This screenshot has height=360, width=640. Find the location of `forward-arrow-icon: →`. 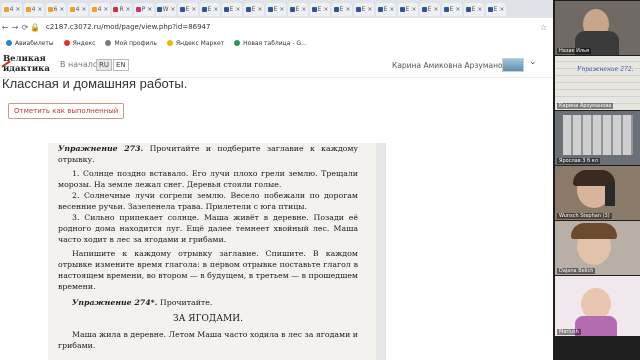

forward-arrow-icon: → is located at coordinates (15, 27).